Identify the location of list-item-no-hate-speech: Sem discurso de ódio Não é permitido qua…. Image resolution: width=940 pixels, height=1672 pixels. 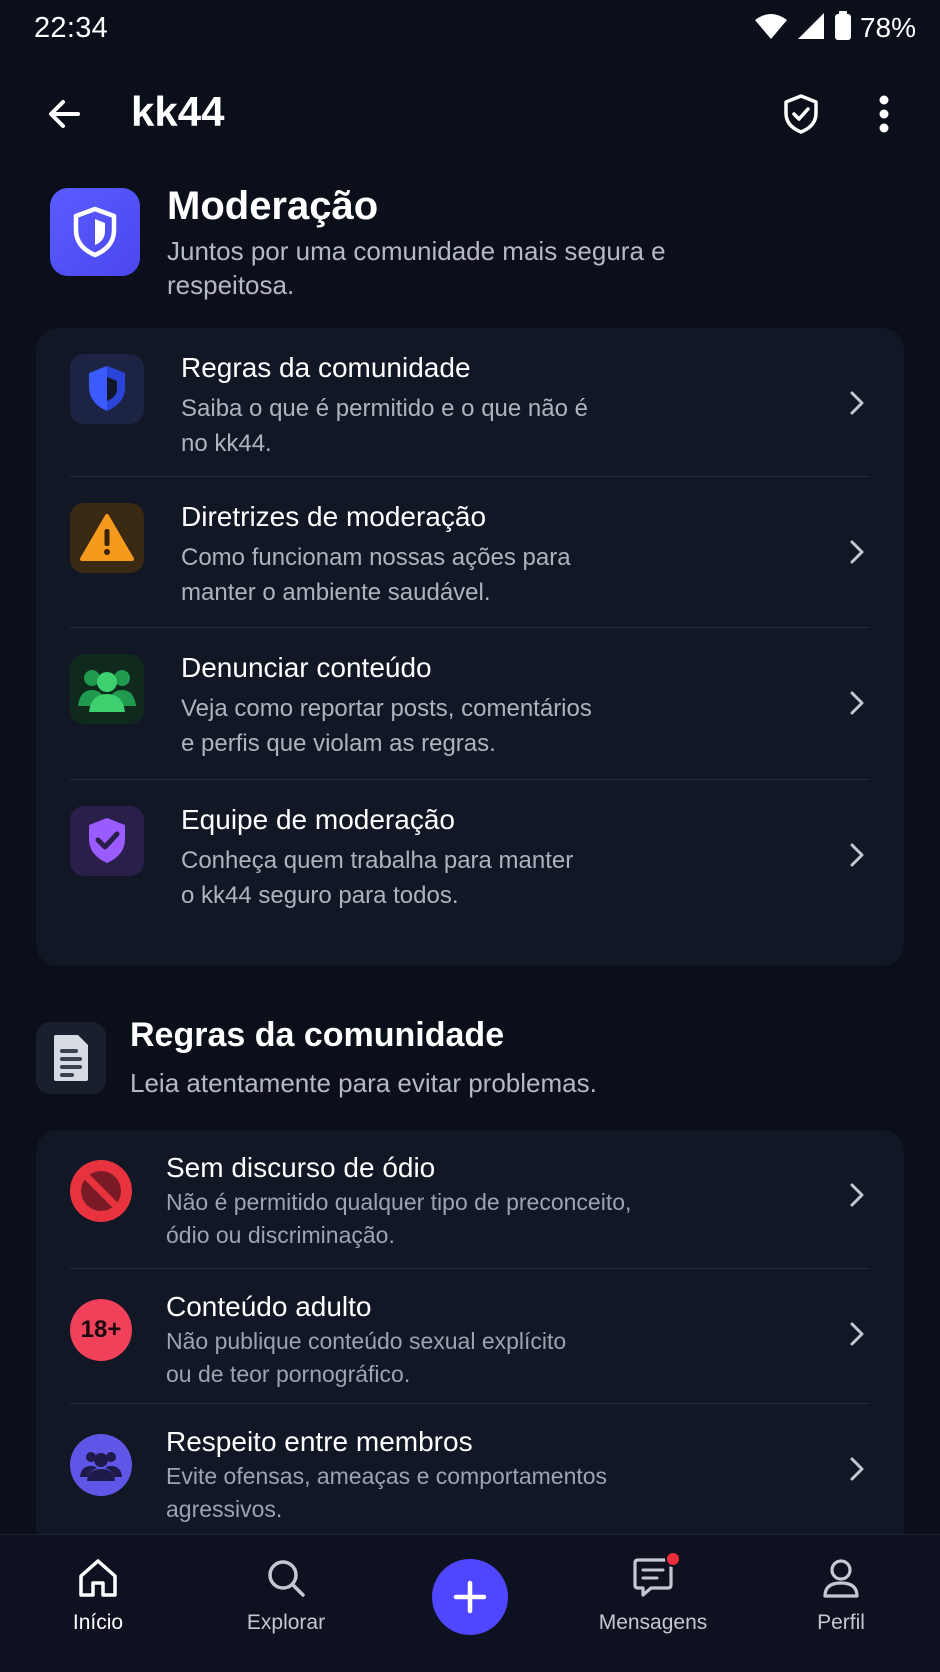
(470, 1199).